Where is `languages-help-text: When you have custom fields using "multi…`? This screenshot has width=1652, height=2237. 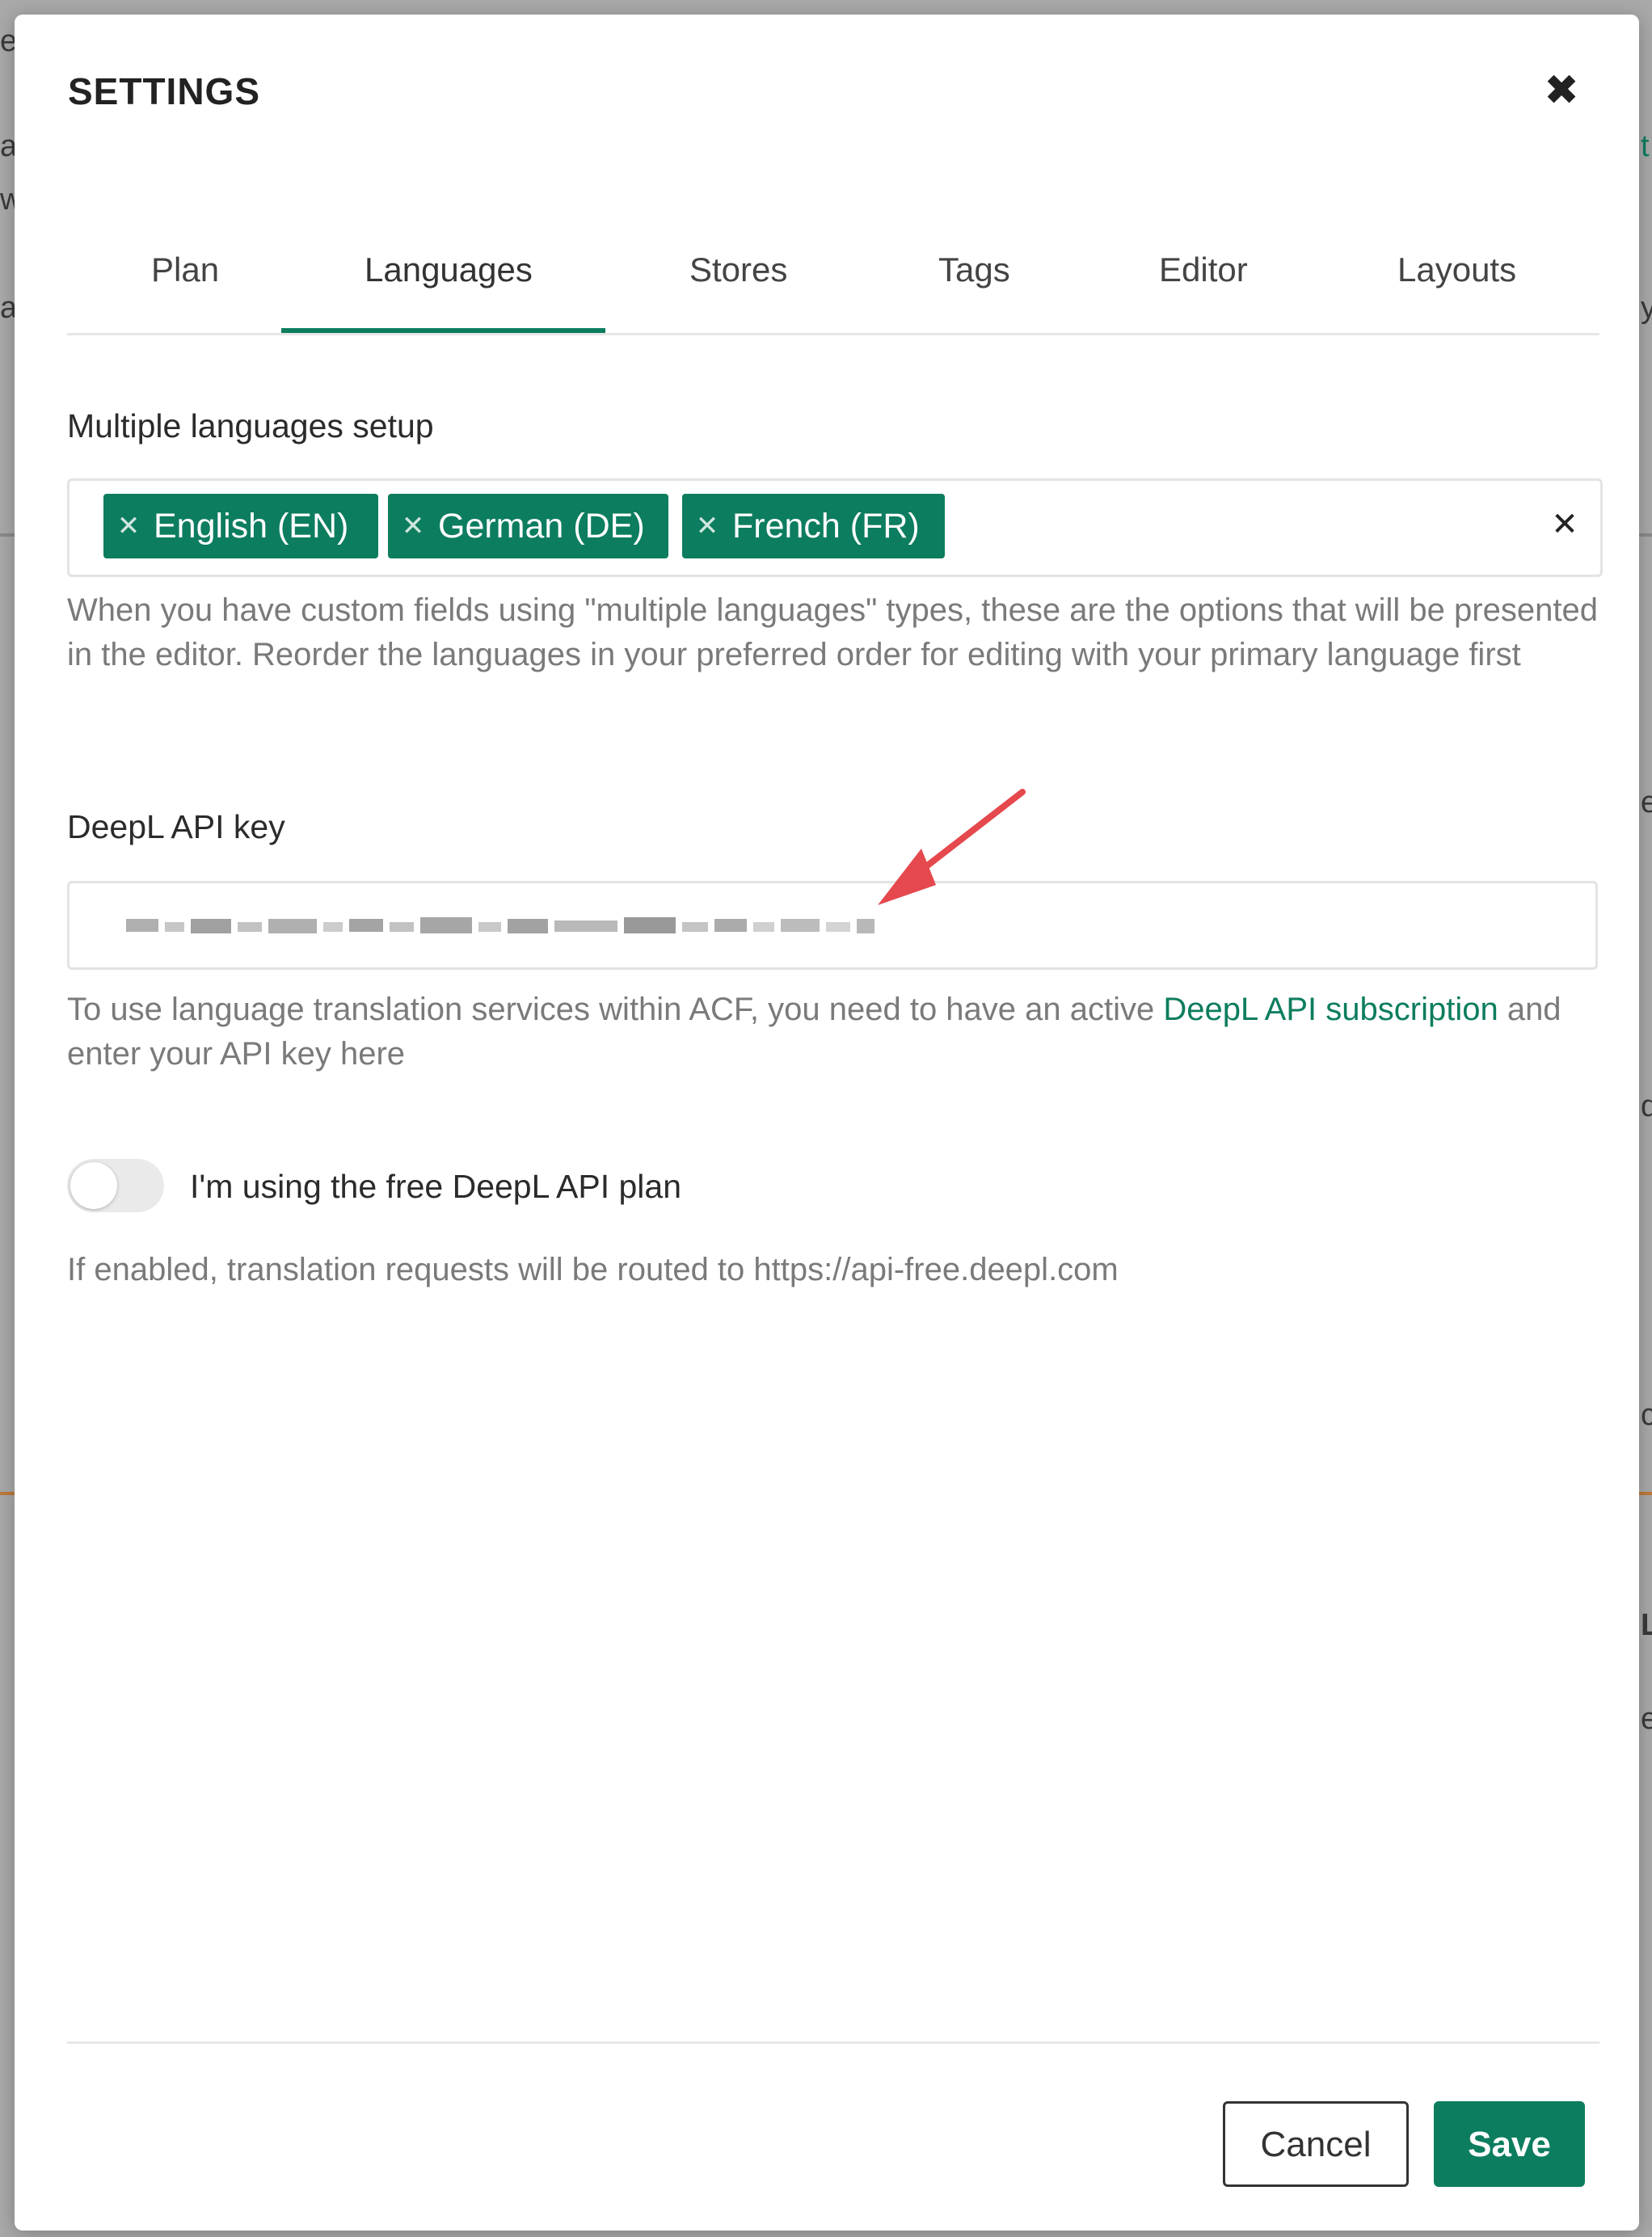
languages-help-text: When you have custom fields using "multi… is located at coordinates (832, 632).